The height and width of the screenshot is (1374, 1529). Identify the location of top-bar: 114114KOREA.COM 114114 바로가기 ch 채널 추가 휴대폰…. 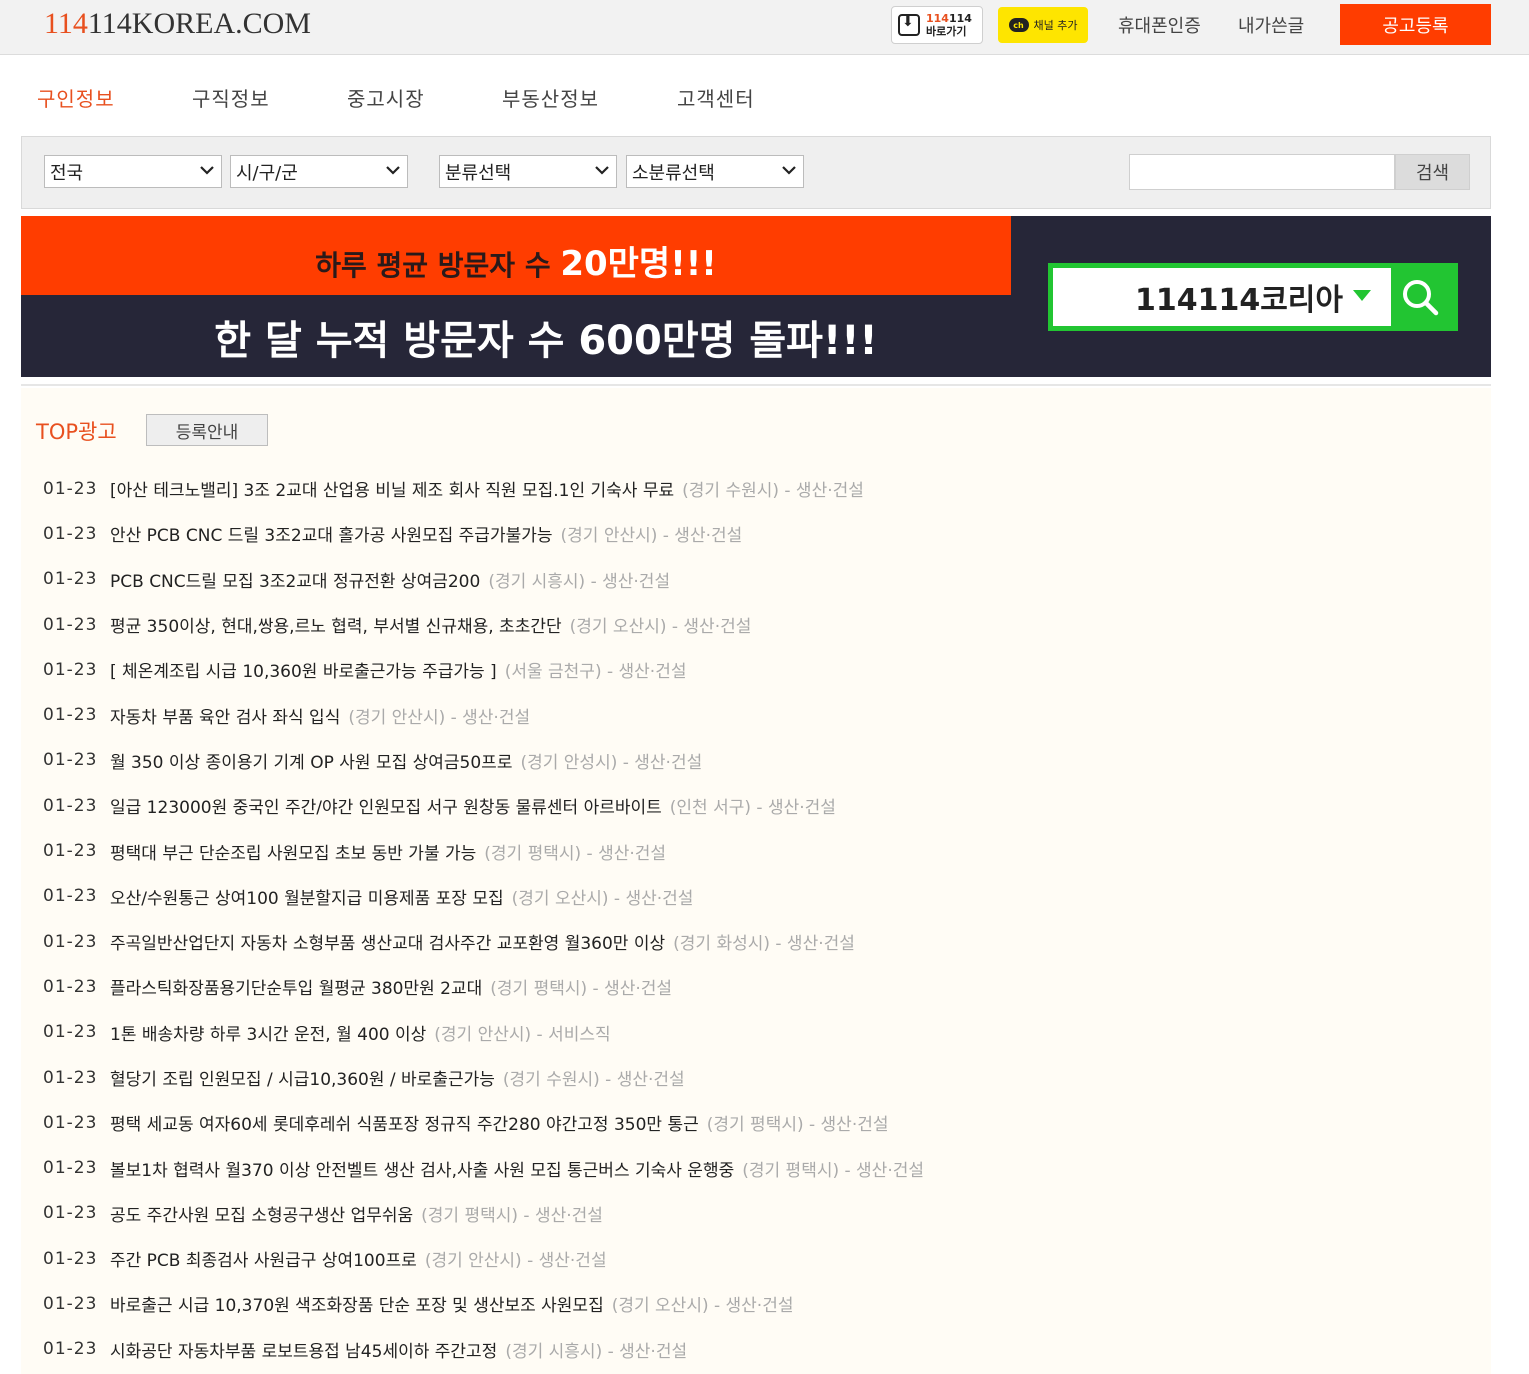
(764, 27).